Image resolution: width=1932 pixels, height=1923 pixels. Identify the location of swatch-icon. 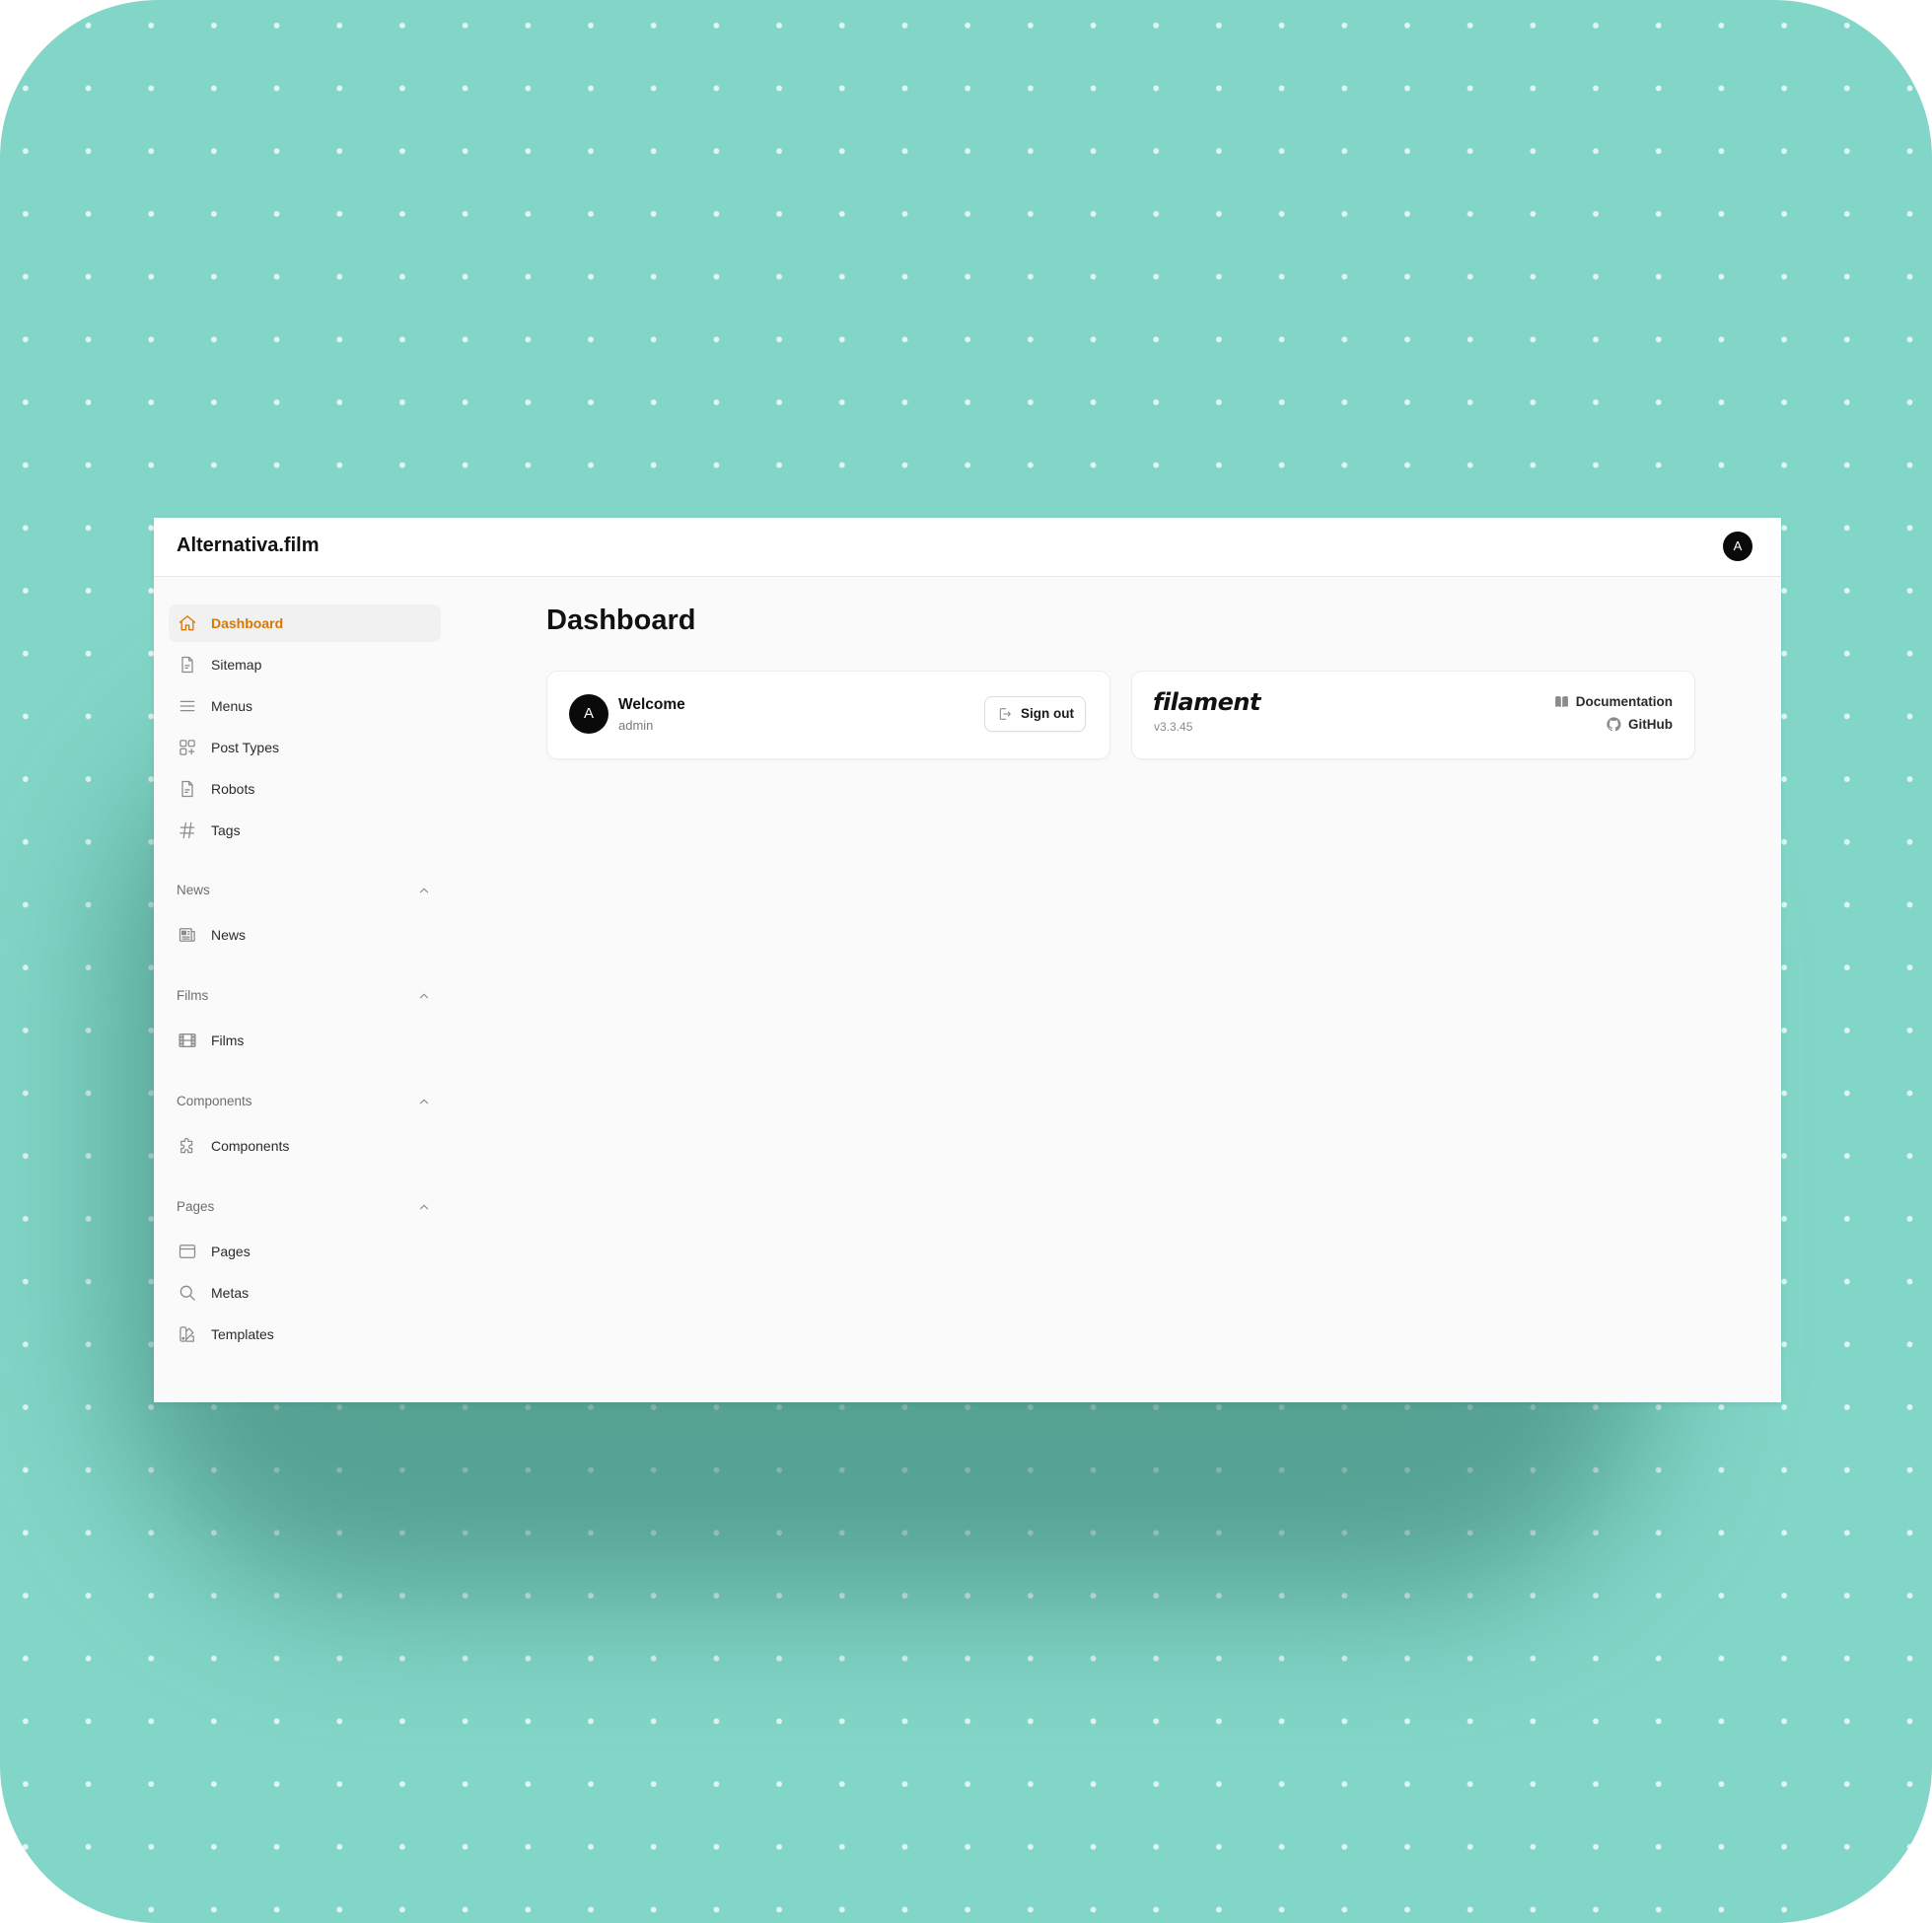
(187, 1334).